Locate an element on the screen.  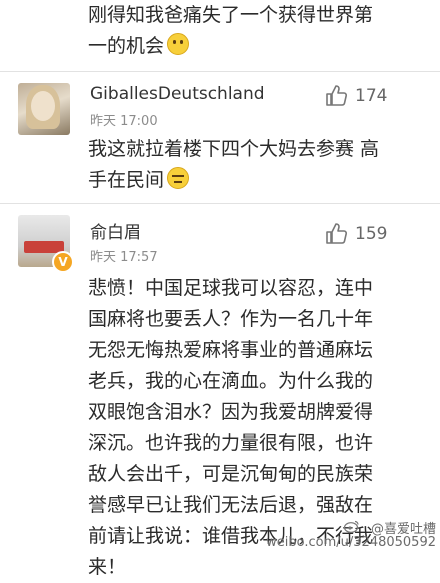
unamused-face-icon is located at coordinates (178, 178).